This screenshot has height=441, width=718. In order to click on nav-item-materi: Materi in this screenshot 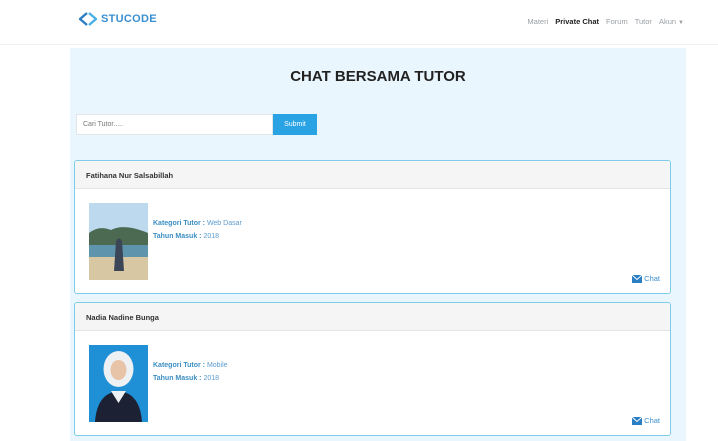, I will do `click(537, 21)`.